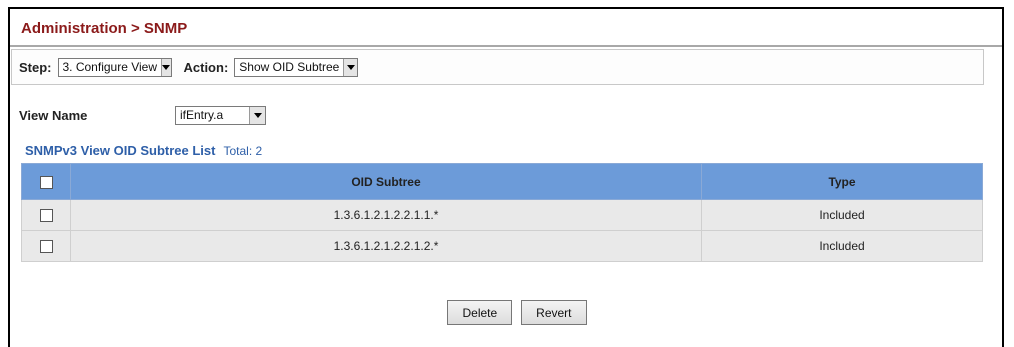  I want to click on view-name-select: ifEntry.a, so click(220, 115).